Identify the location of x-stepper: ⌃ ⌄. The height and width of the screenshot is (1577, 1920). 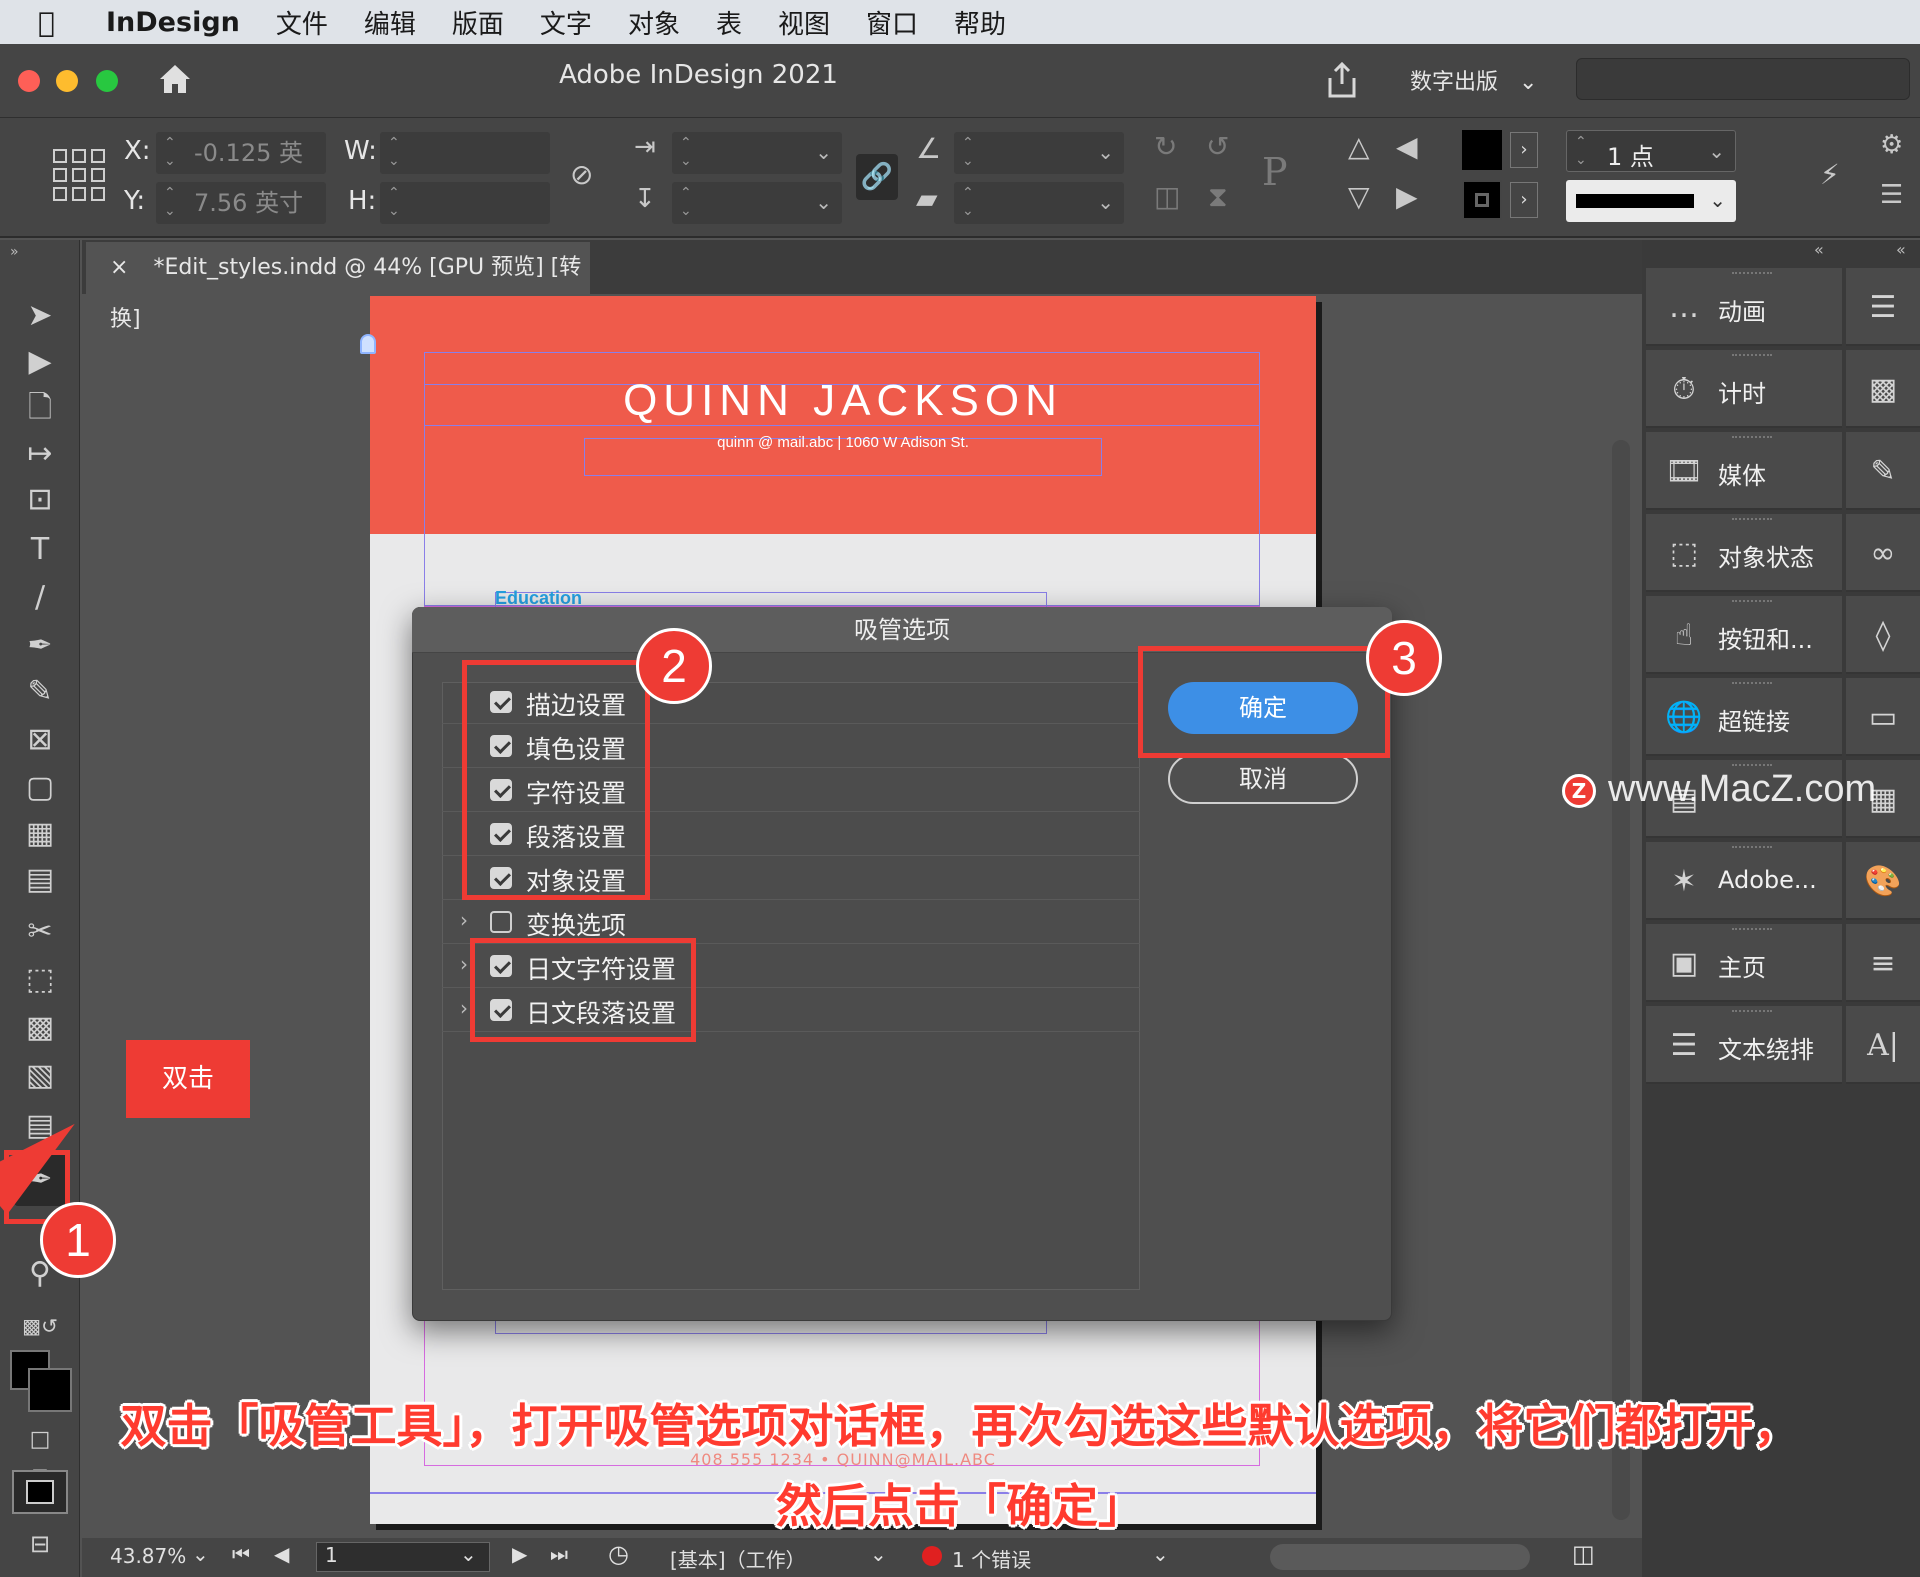
(170, 152).